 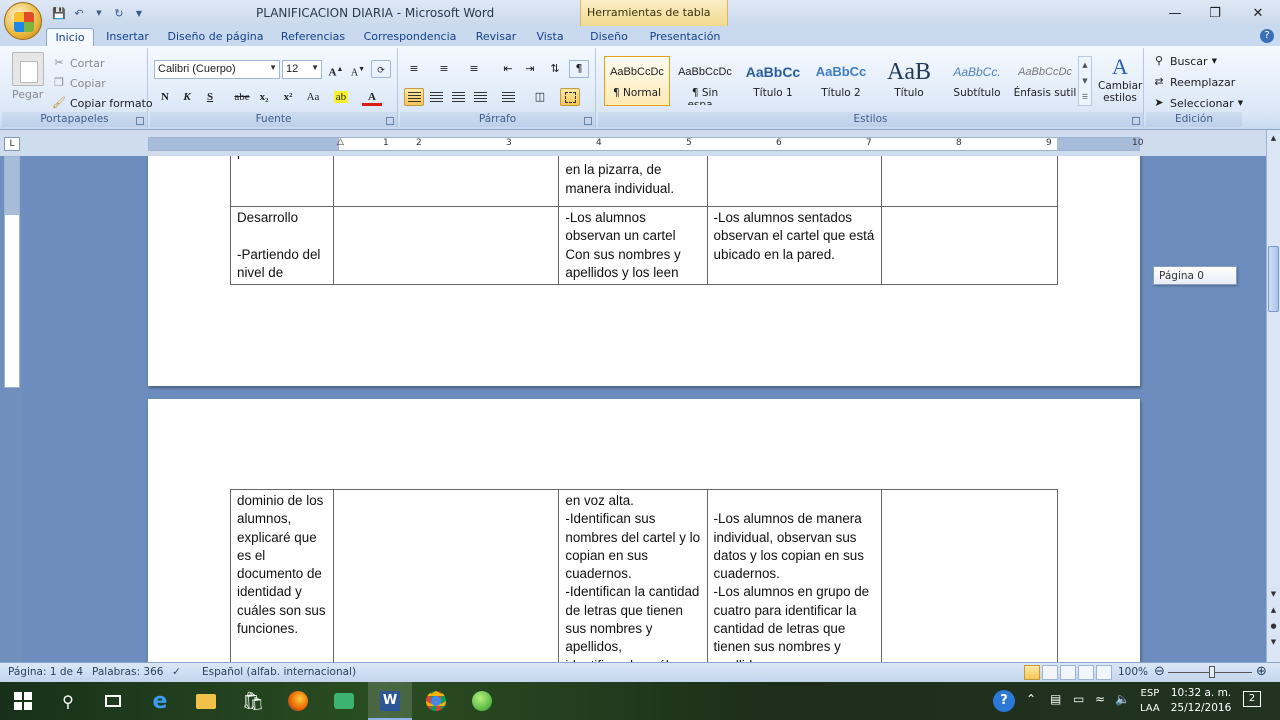 What do you see at coordinates (977, 81) in the screenshot?
I see `style-subtitle: AaBbCc. Subtítulo` at bounding box center [977, 81].